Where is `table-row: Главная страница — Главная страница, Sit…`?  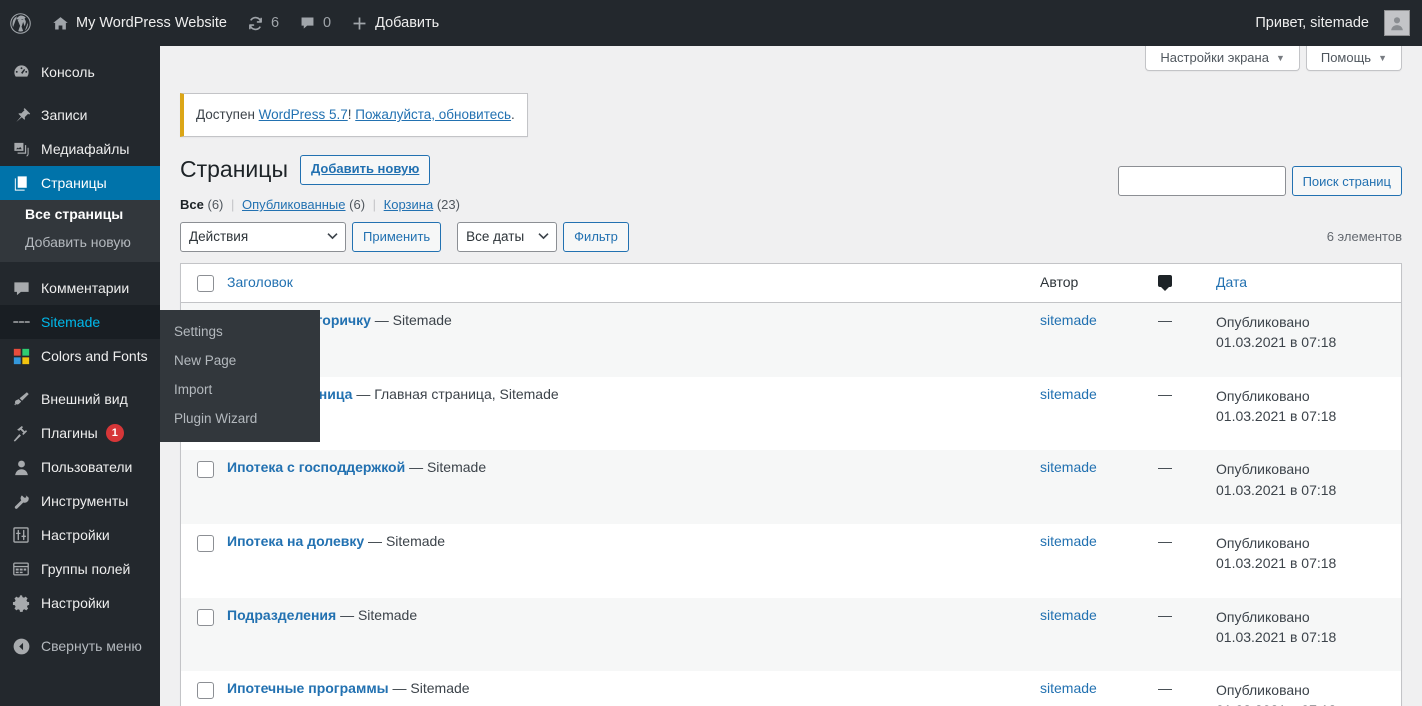 table-row: Главная страница — Главная страница, Sit… is located at coordinates (791, 414).